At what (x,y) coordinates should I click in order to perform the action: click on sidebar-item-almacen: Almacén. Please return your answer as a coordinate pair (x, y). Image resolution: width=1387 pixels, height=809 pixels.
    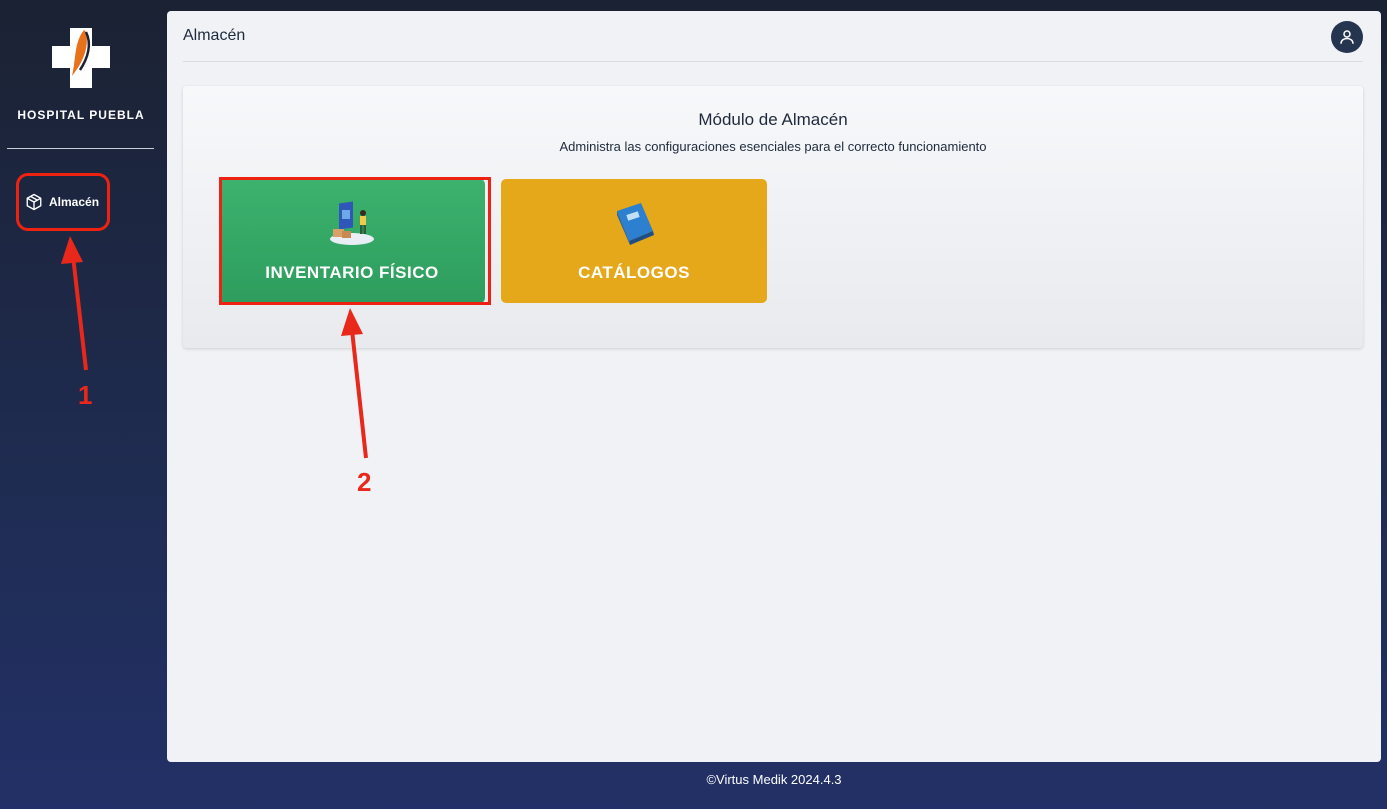
    Looking at the image, I should click on (63, 202).